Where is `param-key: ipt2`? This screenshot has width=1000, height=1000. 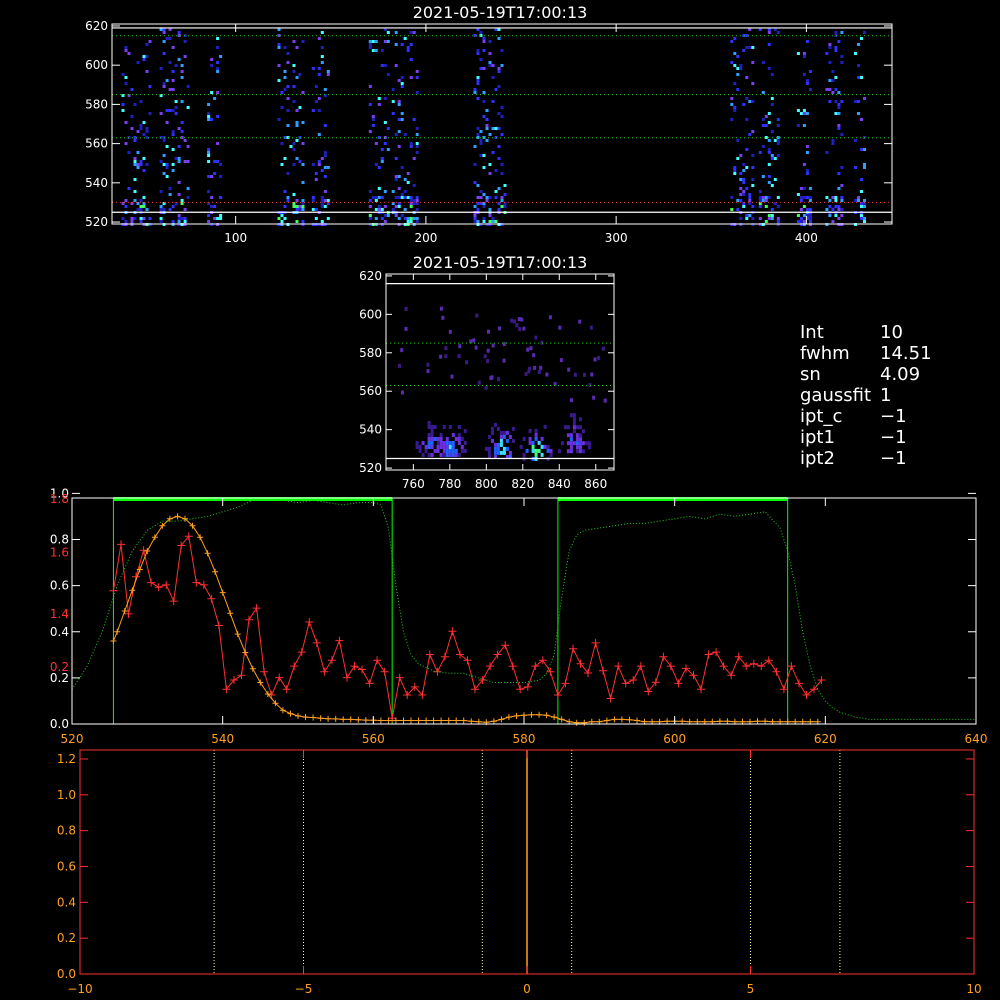 param-key: ipt2 is located at coordinates (817, 458).